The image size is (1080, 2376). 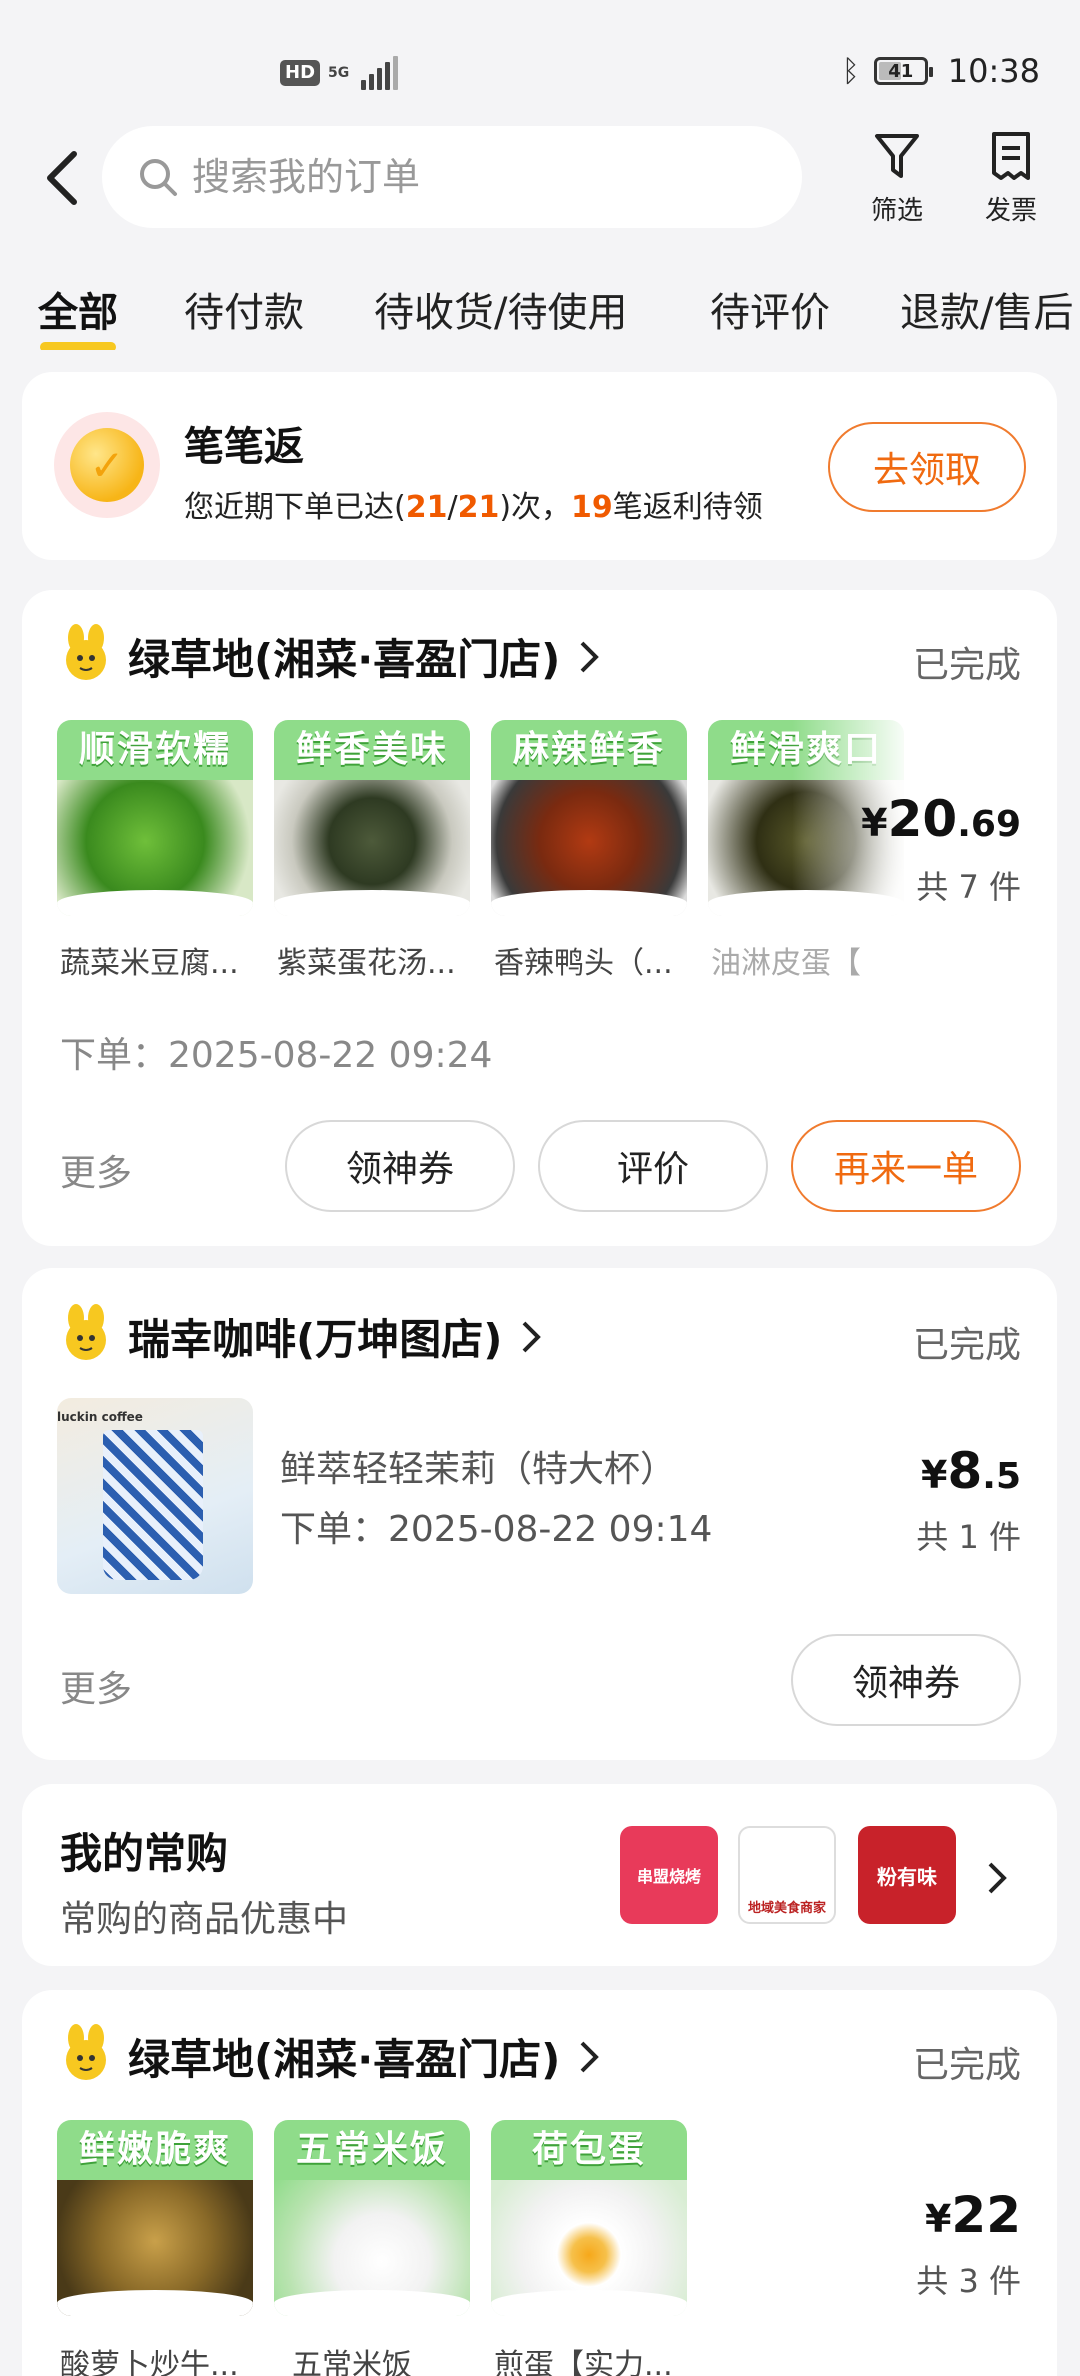 I want to click on back-button, so click(x=64, y=178).